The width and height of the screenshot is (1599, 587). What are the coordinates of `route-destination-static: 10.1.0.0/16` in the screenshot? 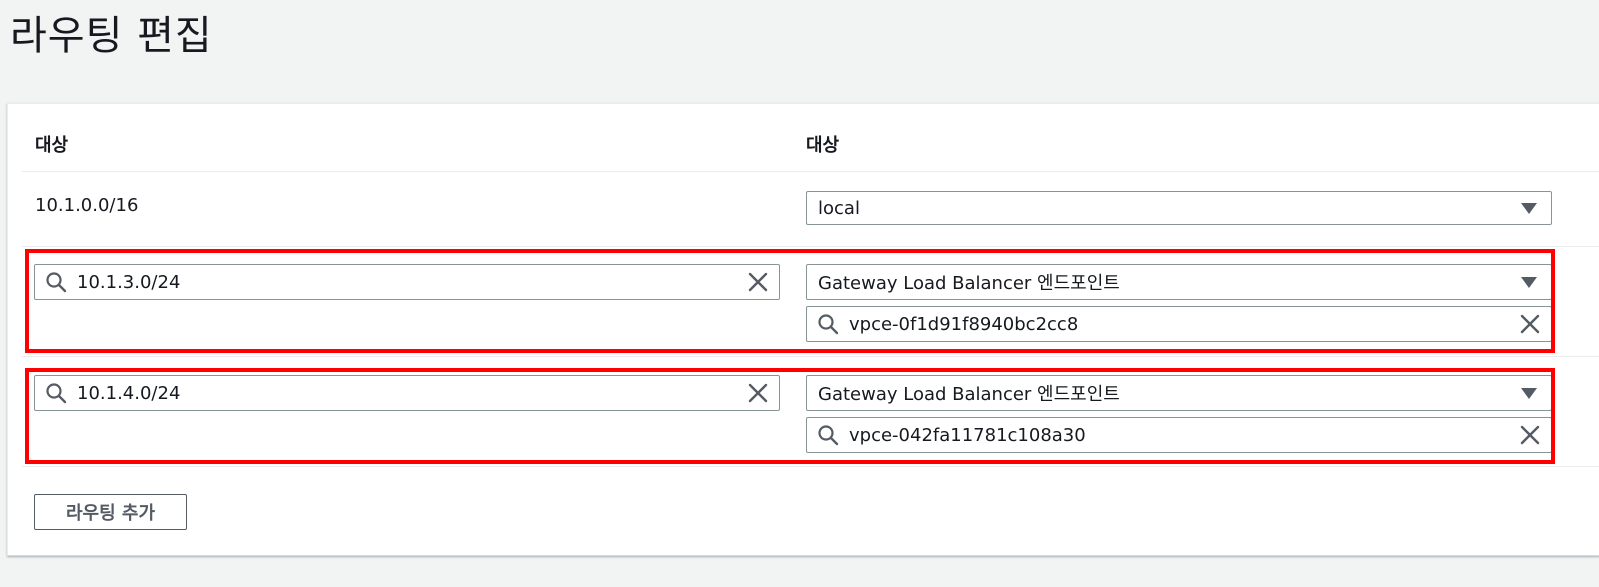 It's located at (87, 205).